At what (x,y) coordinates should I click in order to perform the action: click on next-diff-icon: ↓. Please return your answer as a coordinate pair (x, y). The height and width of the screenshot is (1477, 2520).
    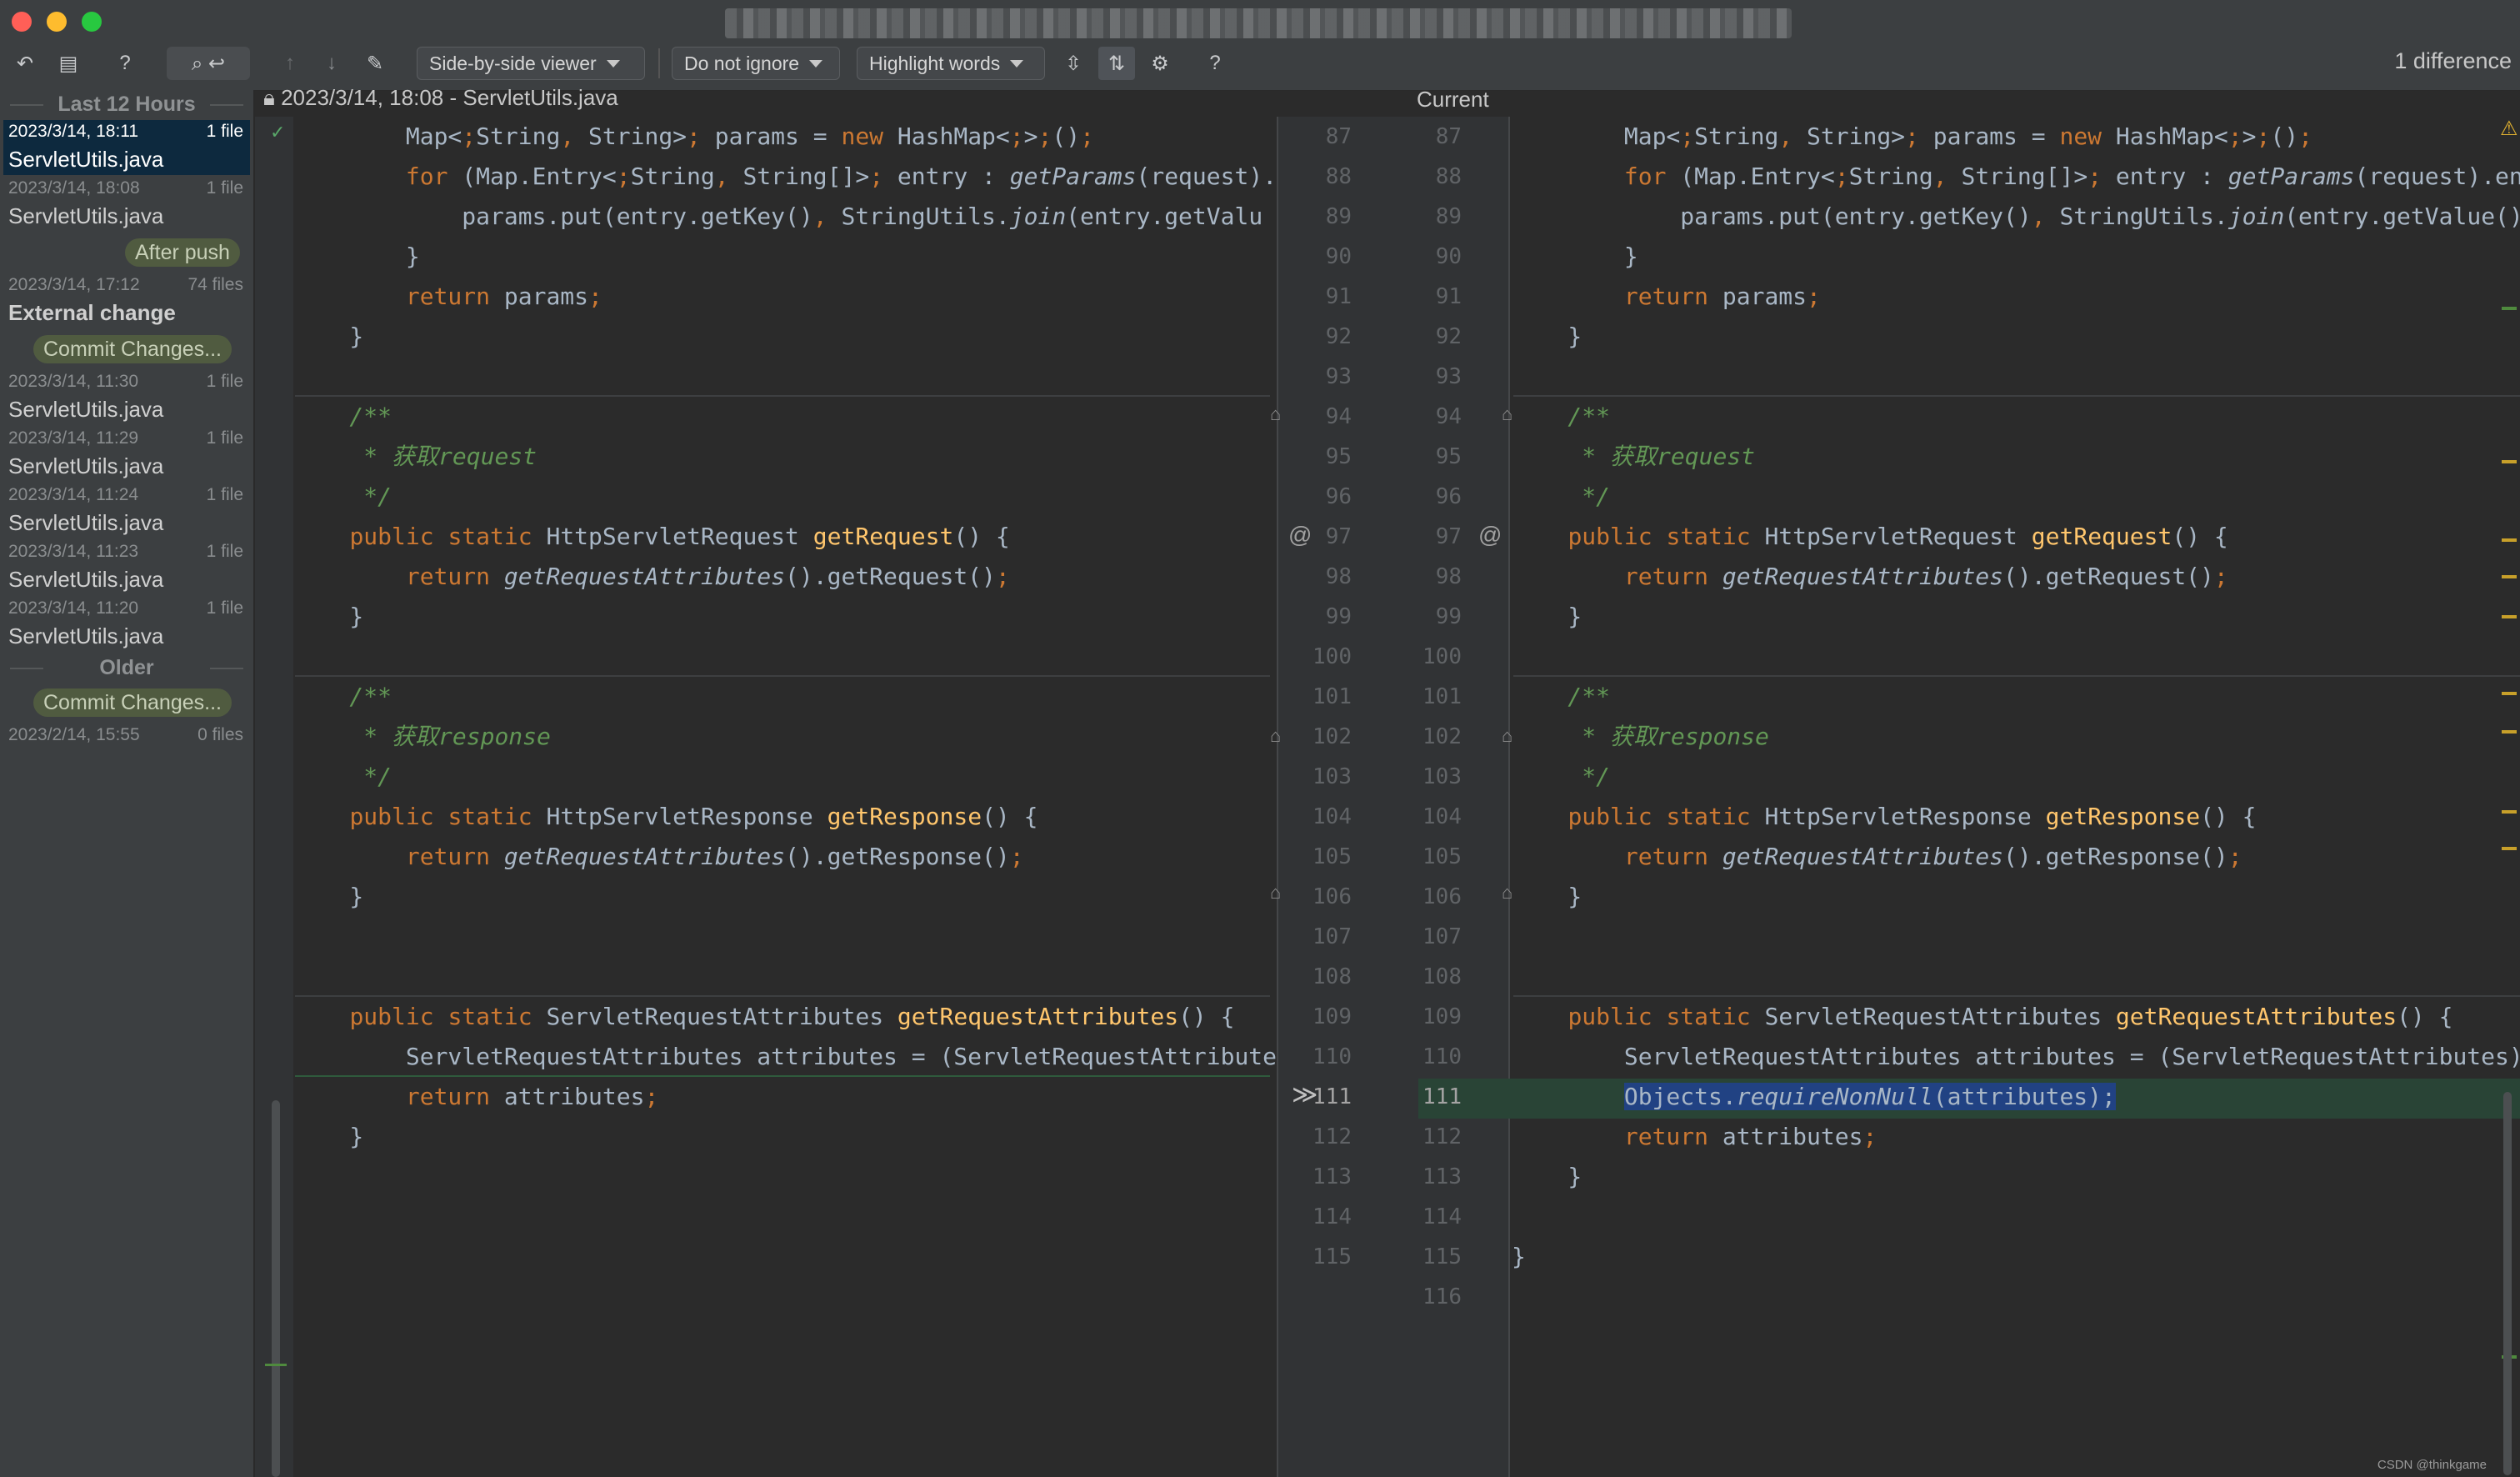
    Looking at the image, I should click on (332, 63).